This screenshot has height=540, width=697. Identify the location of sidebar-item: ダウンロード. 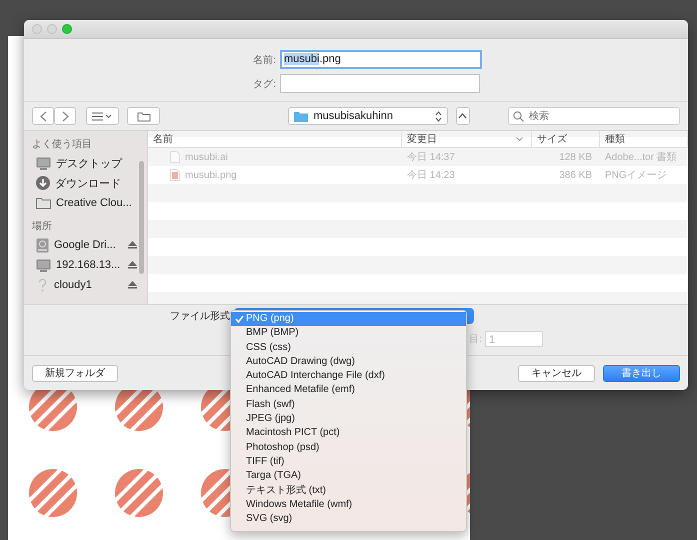
(85, 183).